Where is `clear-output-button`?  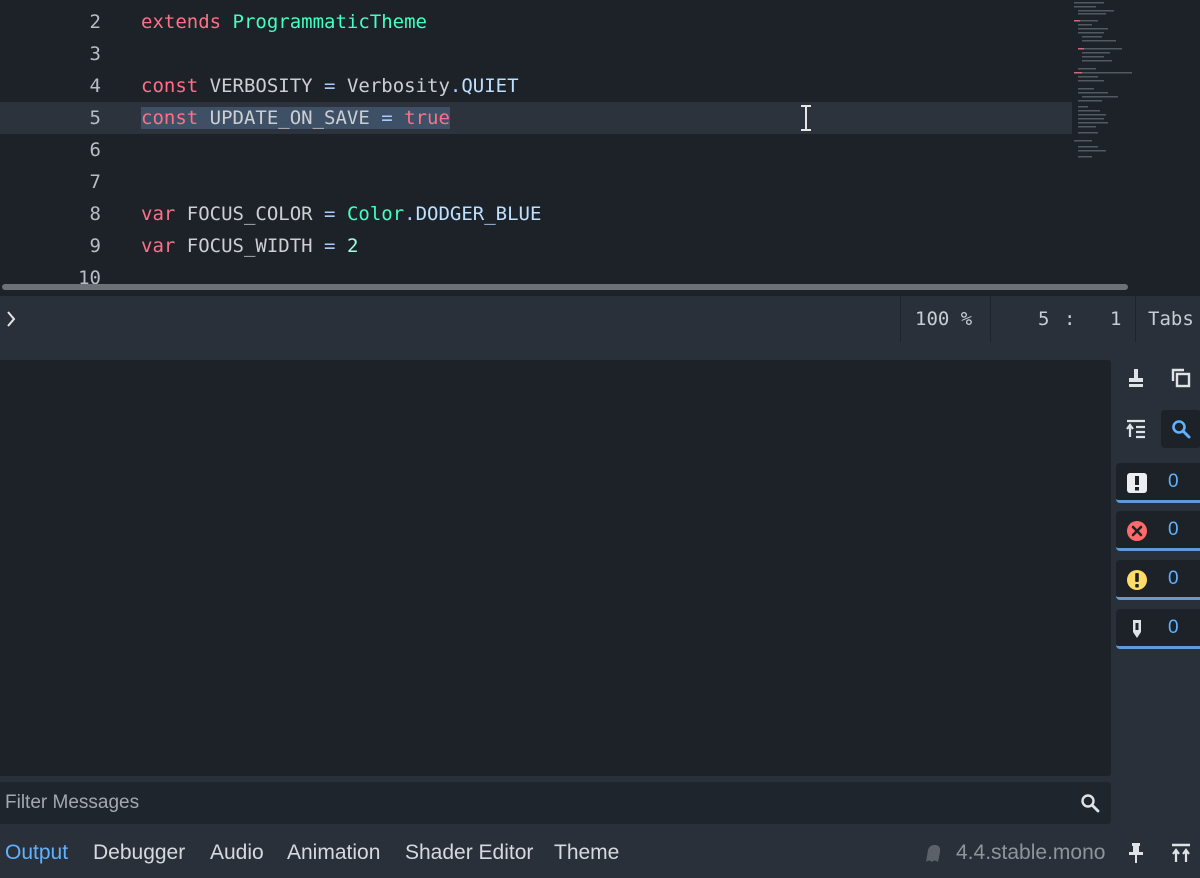 clear-output-button is located at coordinates (1136, 378).